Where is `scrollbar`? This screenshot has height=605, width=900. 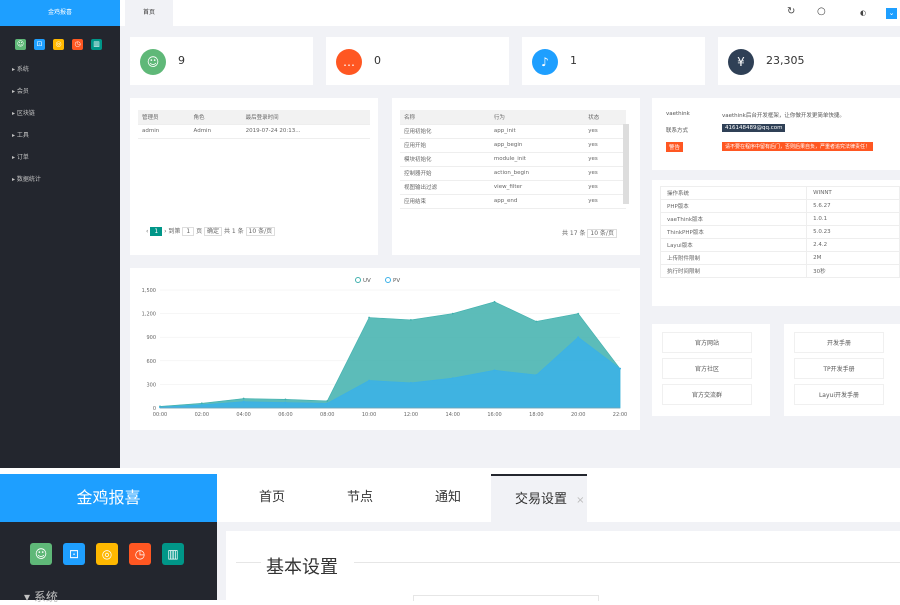
scrollbar is located at coordinates (626, 164).